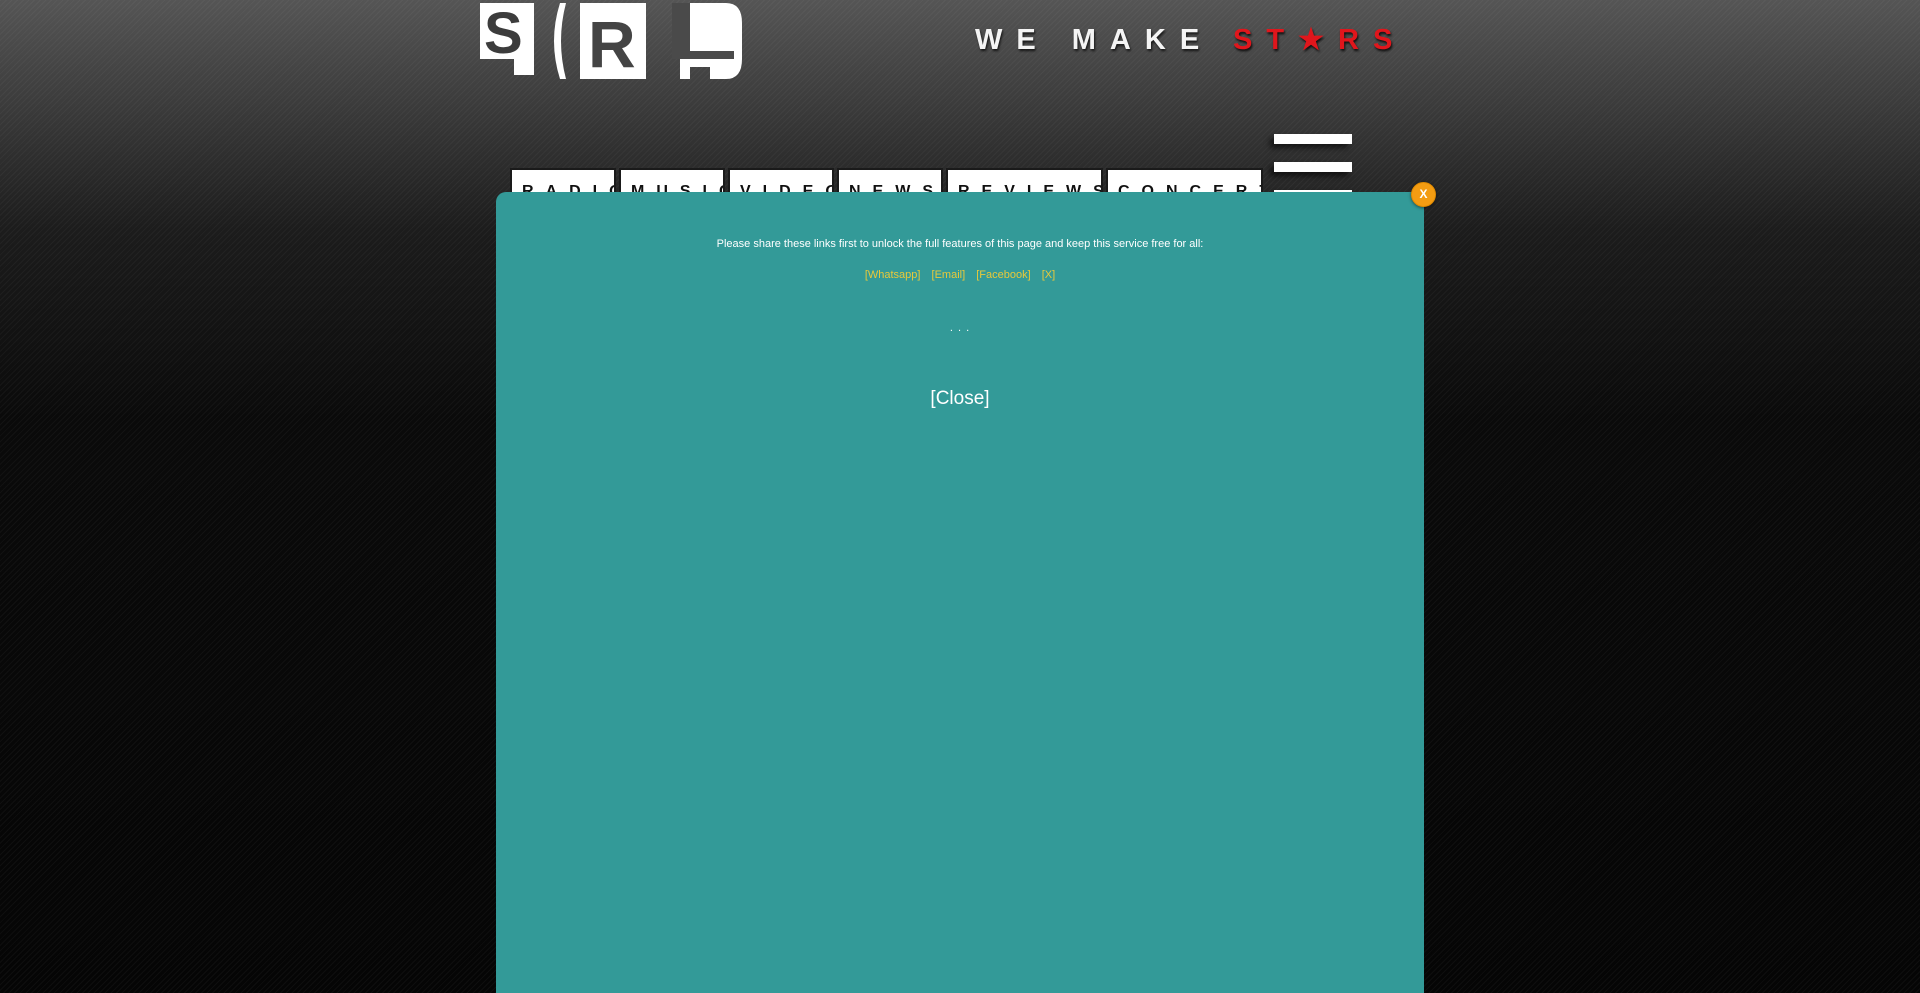 The width and height of the screenshot is (1920, 993). Describe the element at coordinates (949, 275) in the screenshot. I see `share-email-link: [Email]` at that location.